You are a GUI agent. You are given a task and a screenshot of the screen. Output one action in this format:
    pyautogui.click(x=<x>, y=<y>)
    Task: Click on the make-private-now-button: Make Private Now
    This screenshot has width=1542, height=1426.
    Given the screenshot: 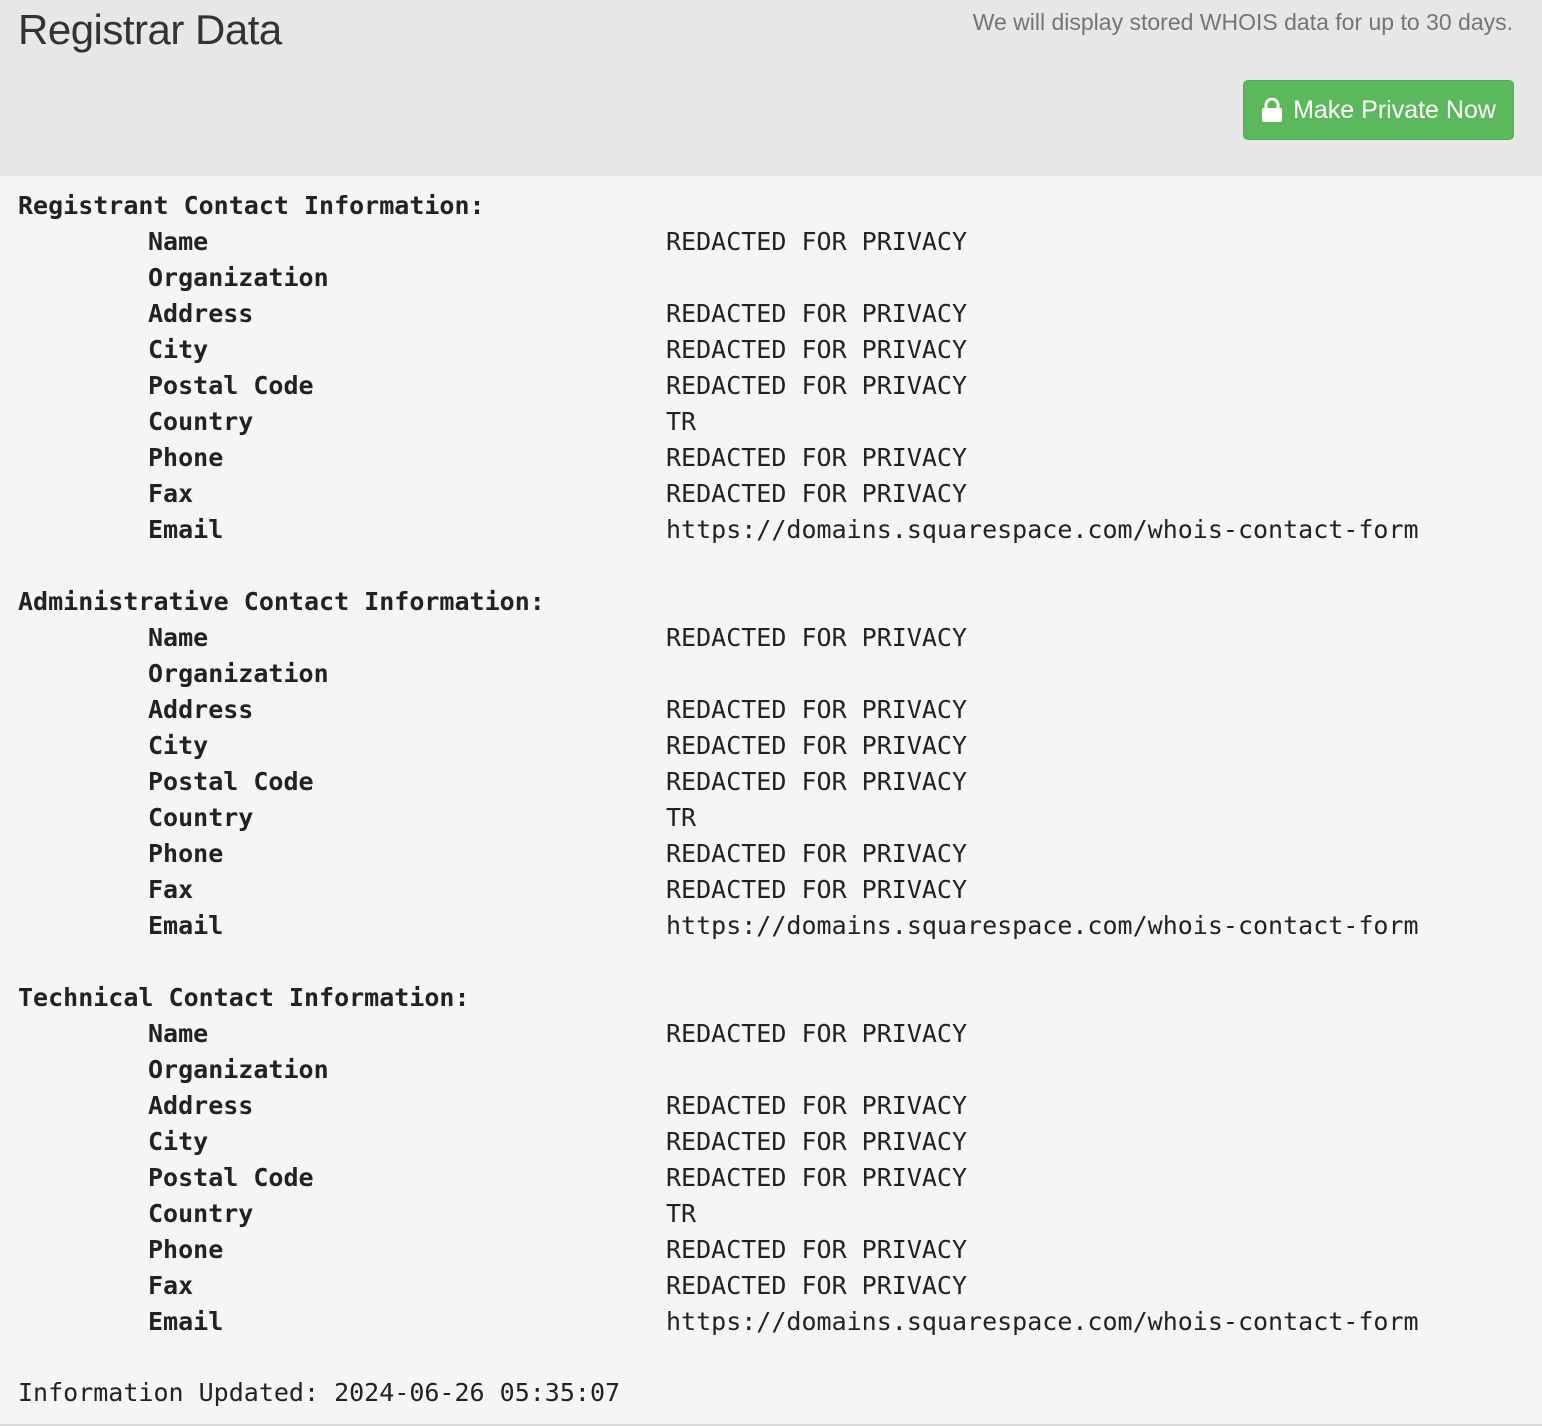 What is the action you would take?
    pyautogui.click(x=1378, y=110)
    